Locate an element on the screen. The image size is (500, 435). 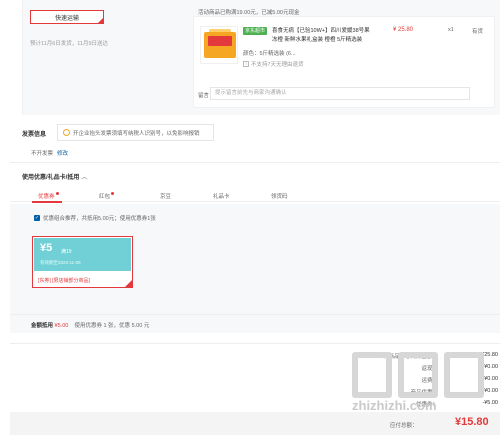
coupon-summary: 金额抵用 ¥5.00 使用优惠券 1 张，优惠 5.00 元 is located at coordinates (90, 325).